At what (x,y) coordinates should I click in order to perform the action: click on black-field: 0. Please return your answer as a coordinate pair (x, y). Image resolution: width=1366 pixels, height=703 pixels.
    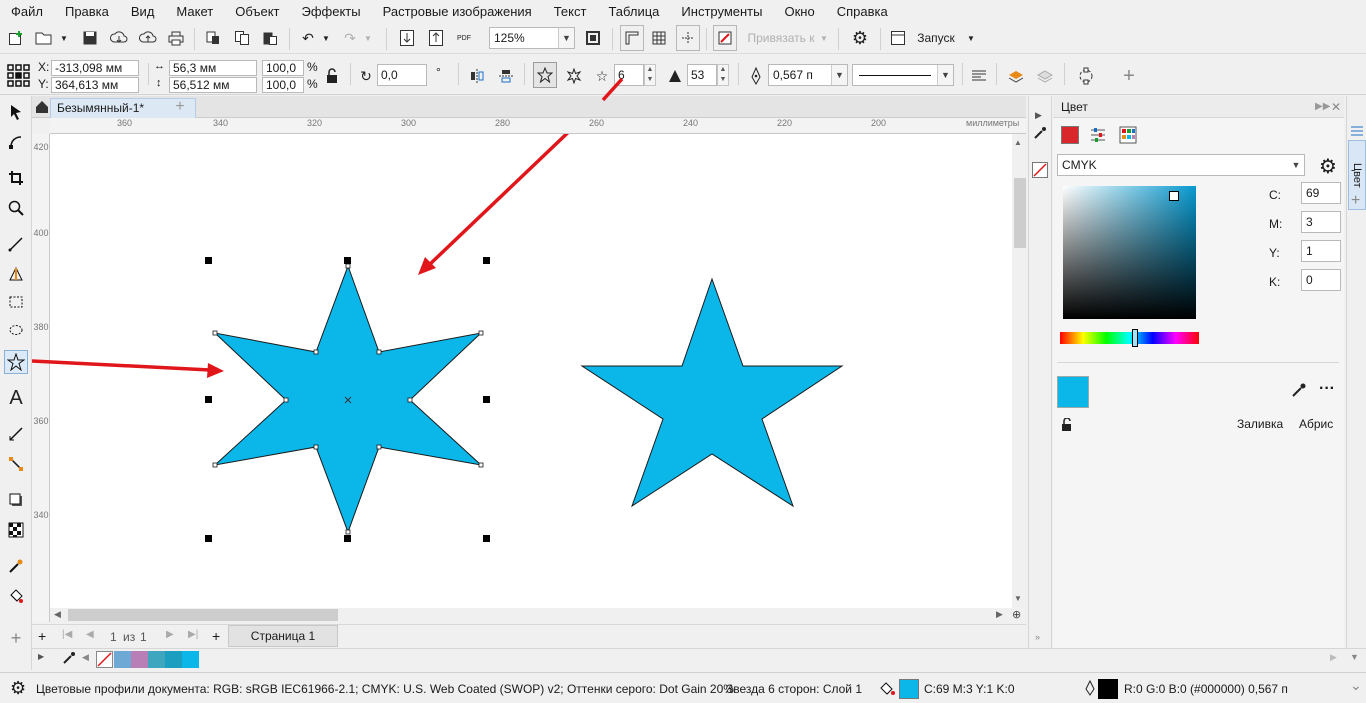
    Looking at the image, I should click on (1321, 280).